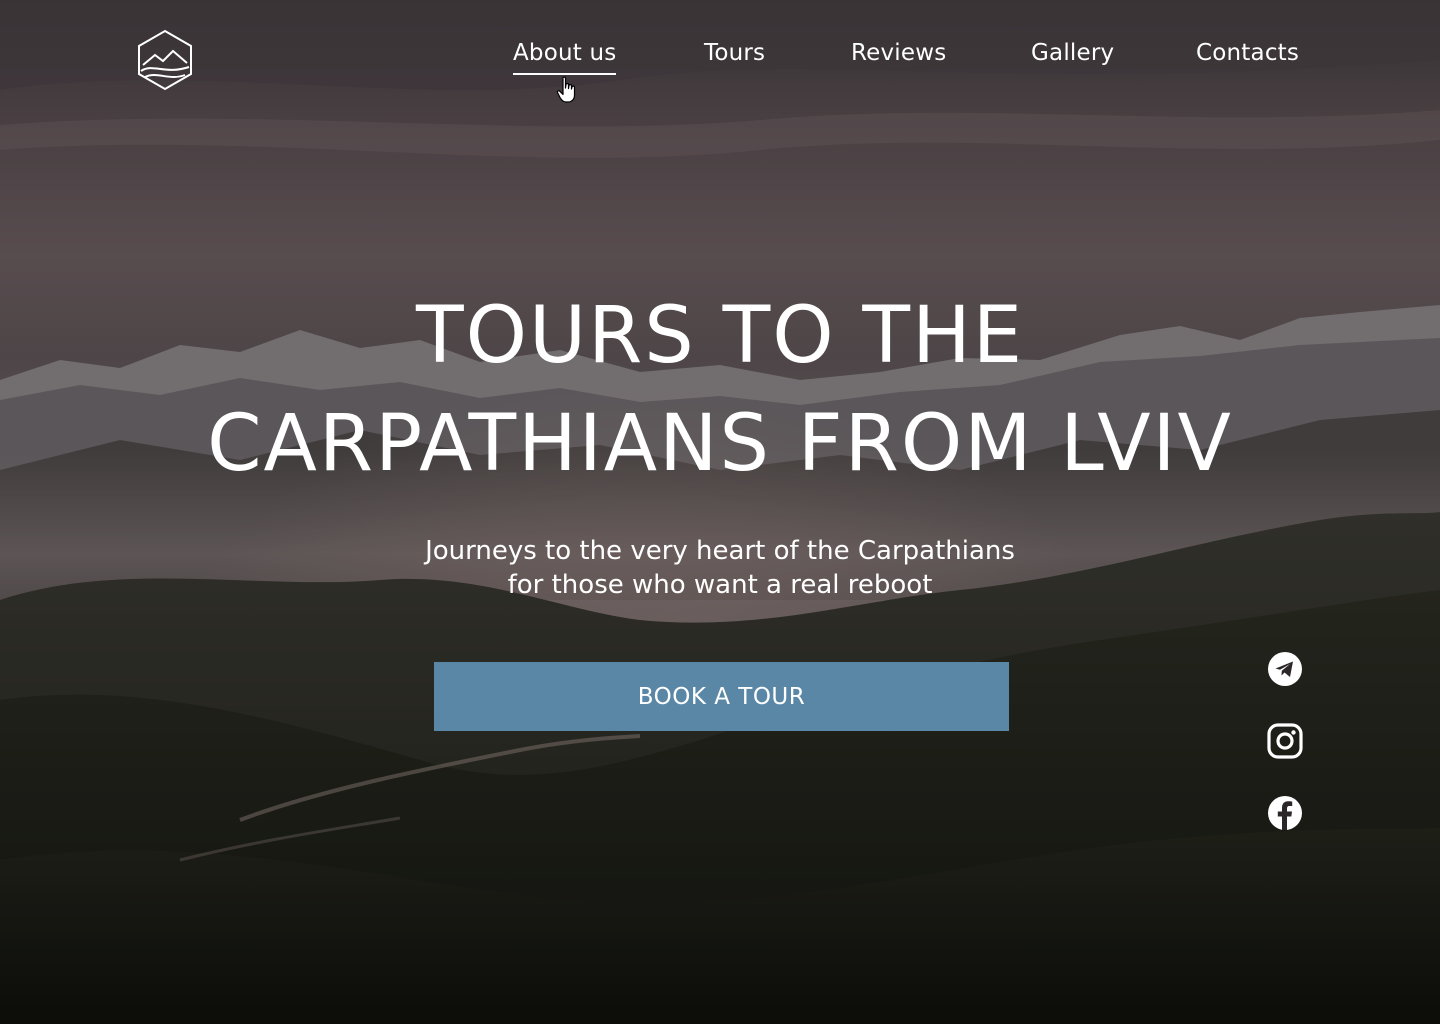  Describe the element at coordinates (898, 53) in the screenshot. I see `nav-reviews: Reviews` at that location.